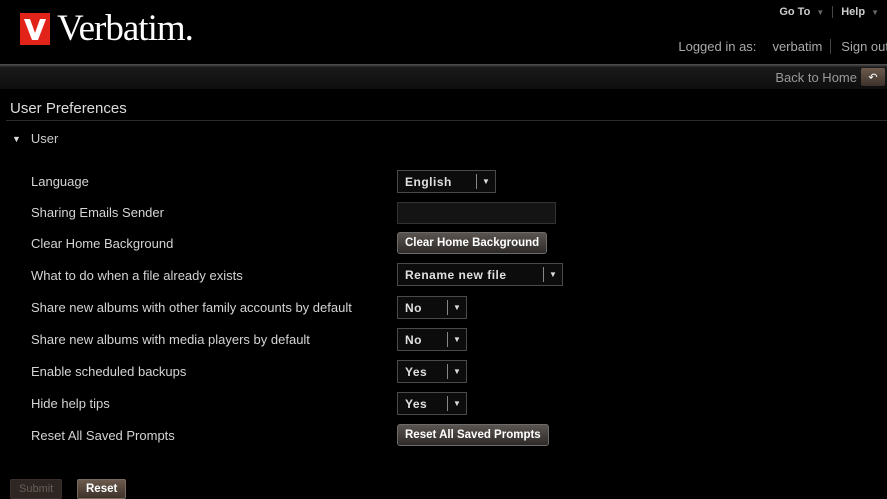 The width and height of the screenshot is (887, 499). I want to click on verbatim-logo: Verbatim., so click(107, 28).